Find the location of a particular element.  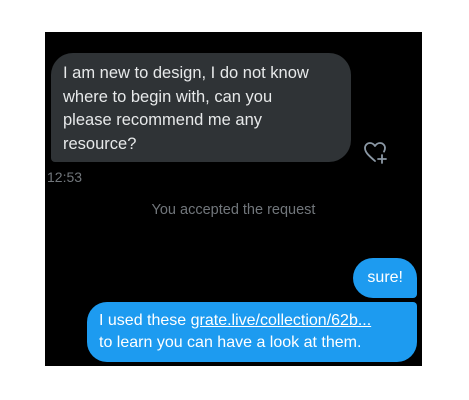

message-line: where to begin with, can you is located at coordinates (168, 96).